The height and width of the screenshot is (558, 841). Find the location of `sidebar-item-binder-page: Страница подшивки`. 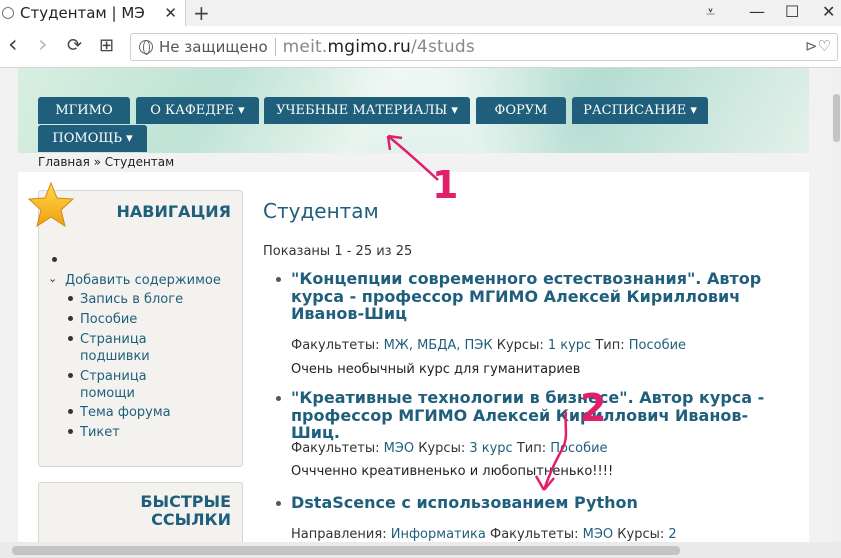

sidebar-item-binder-page: Страница подшивки is located at coordinates (115, 348).